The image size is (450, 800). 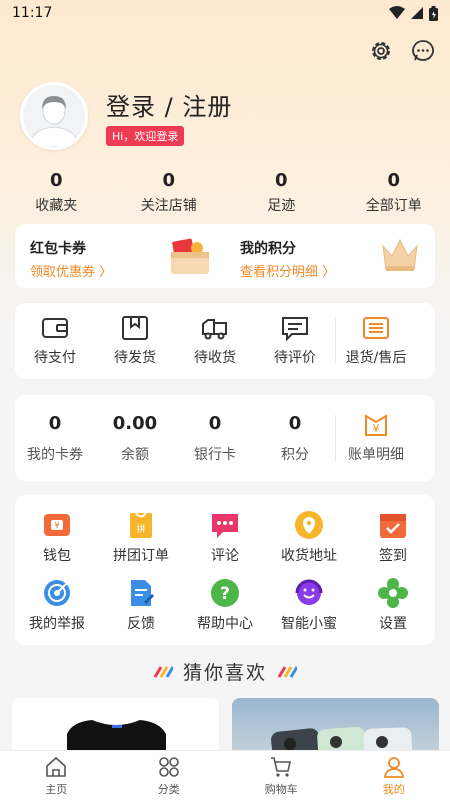 I want to click on tab-mine: 我的, so click(x=394, y=775).